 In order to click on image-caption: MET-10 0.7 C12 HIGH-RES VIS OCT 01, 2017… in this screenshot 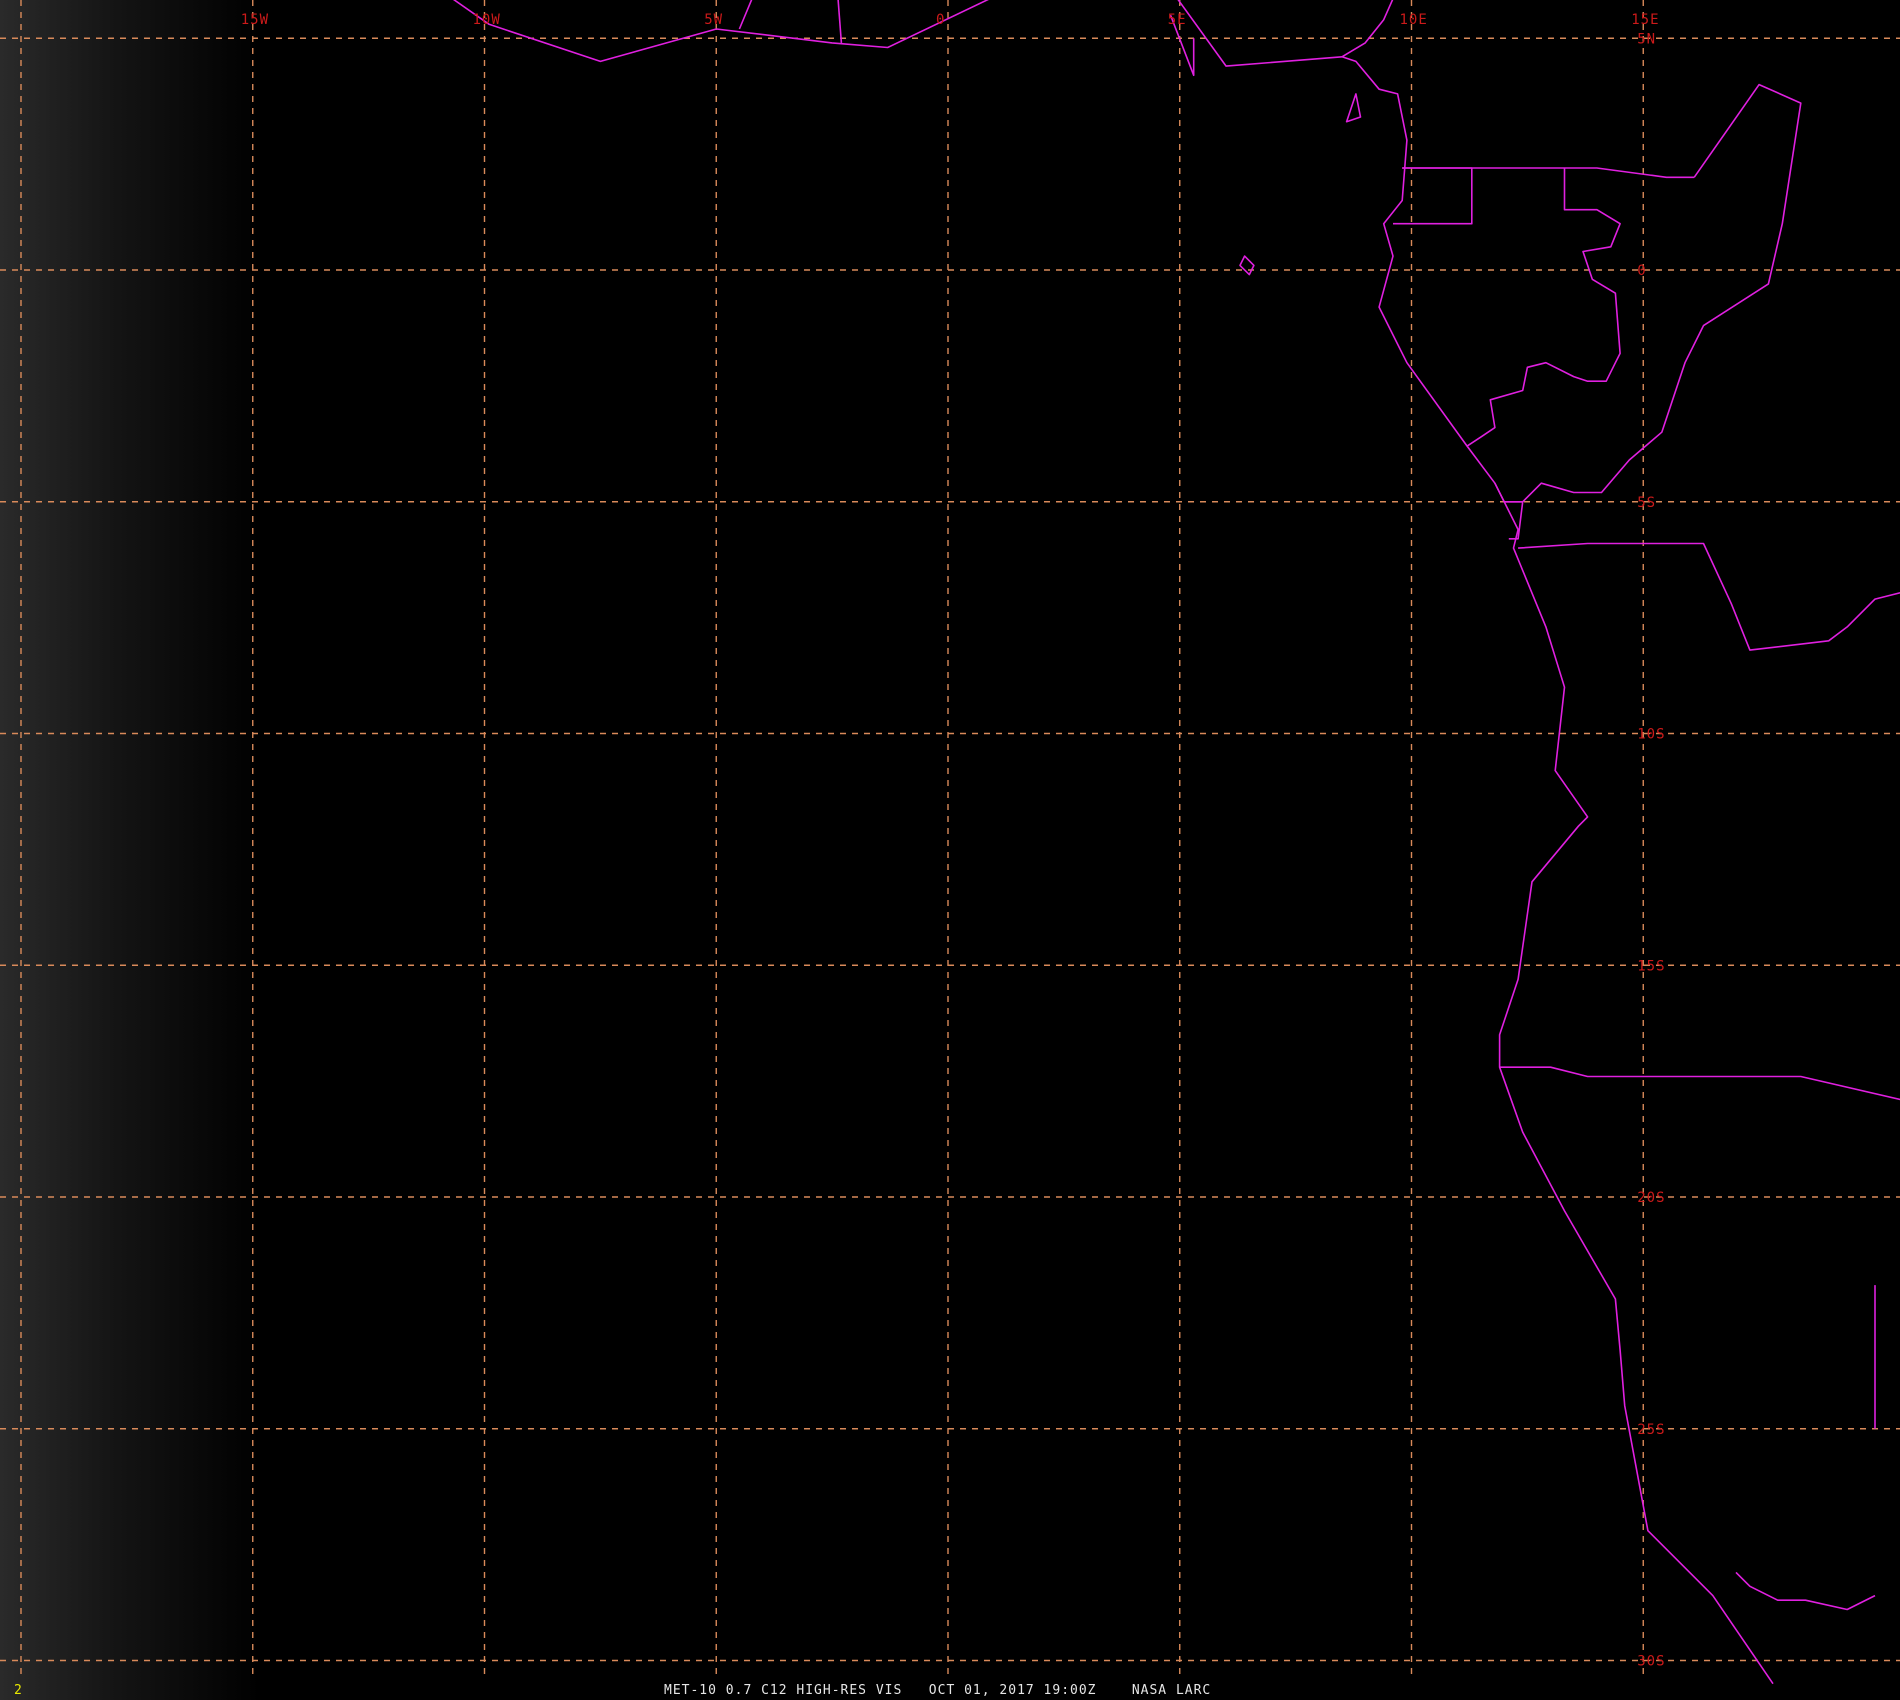, I will do `click(938, 1690)`.